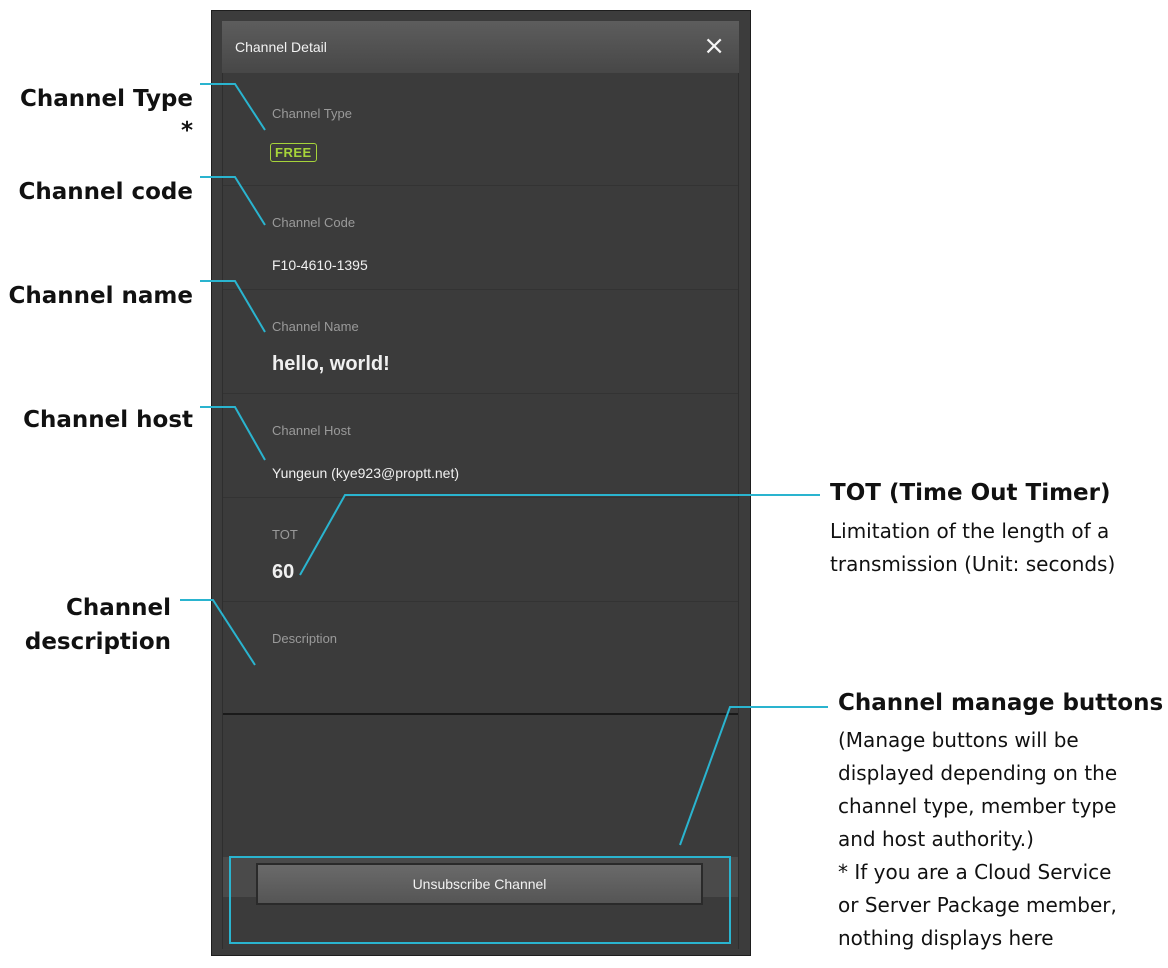 This screenshot has width=1168, height=968. Describe the element at coordinates (315, 326) in the screenshot. I see `channel-name-label: Channel Name` at that location.